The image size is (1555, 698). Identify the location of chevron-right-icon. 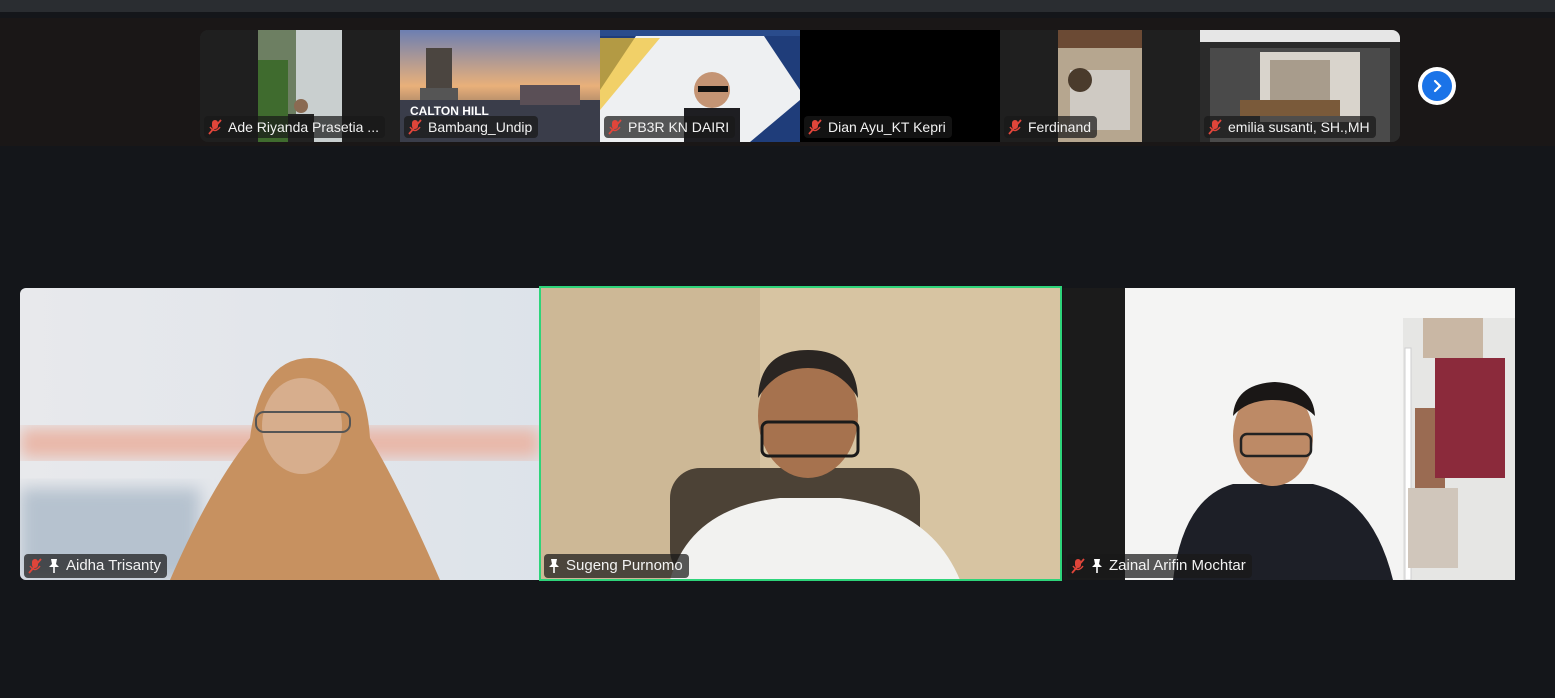
(1437, 86).